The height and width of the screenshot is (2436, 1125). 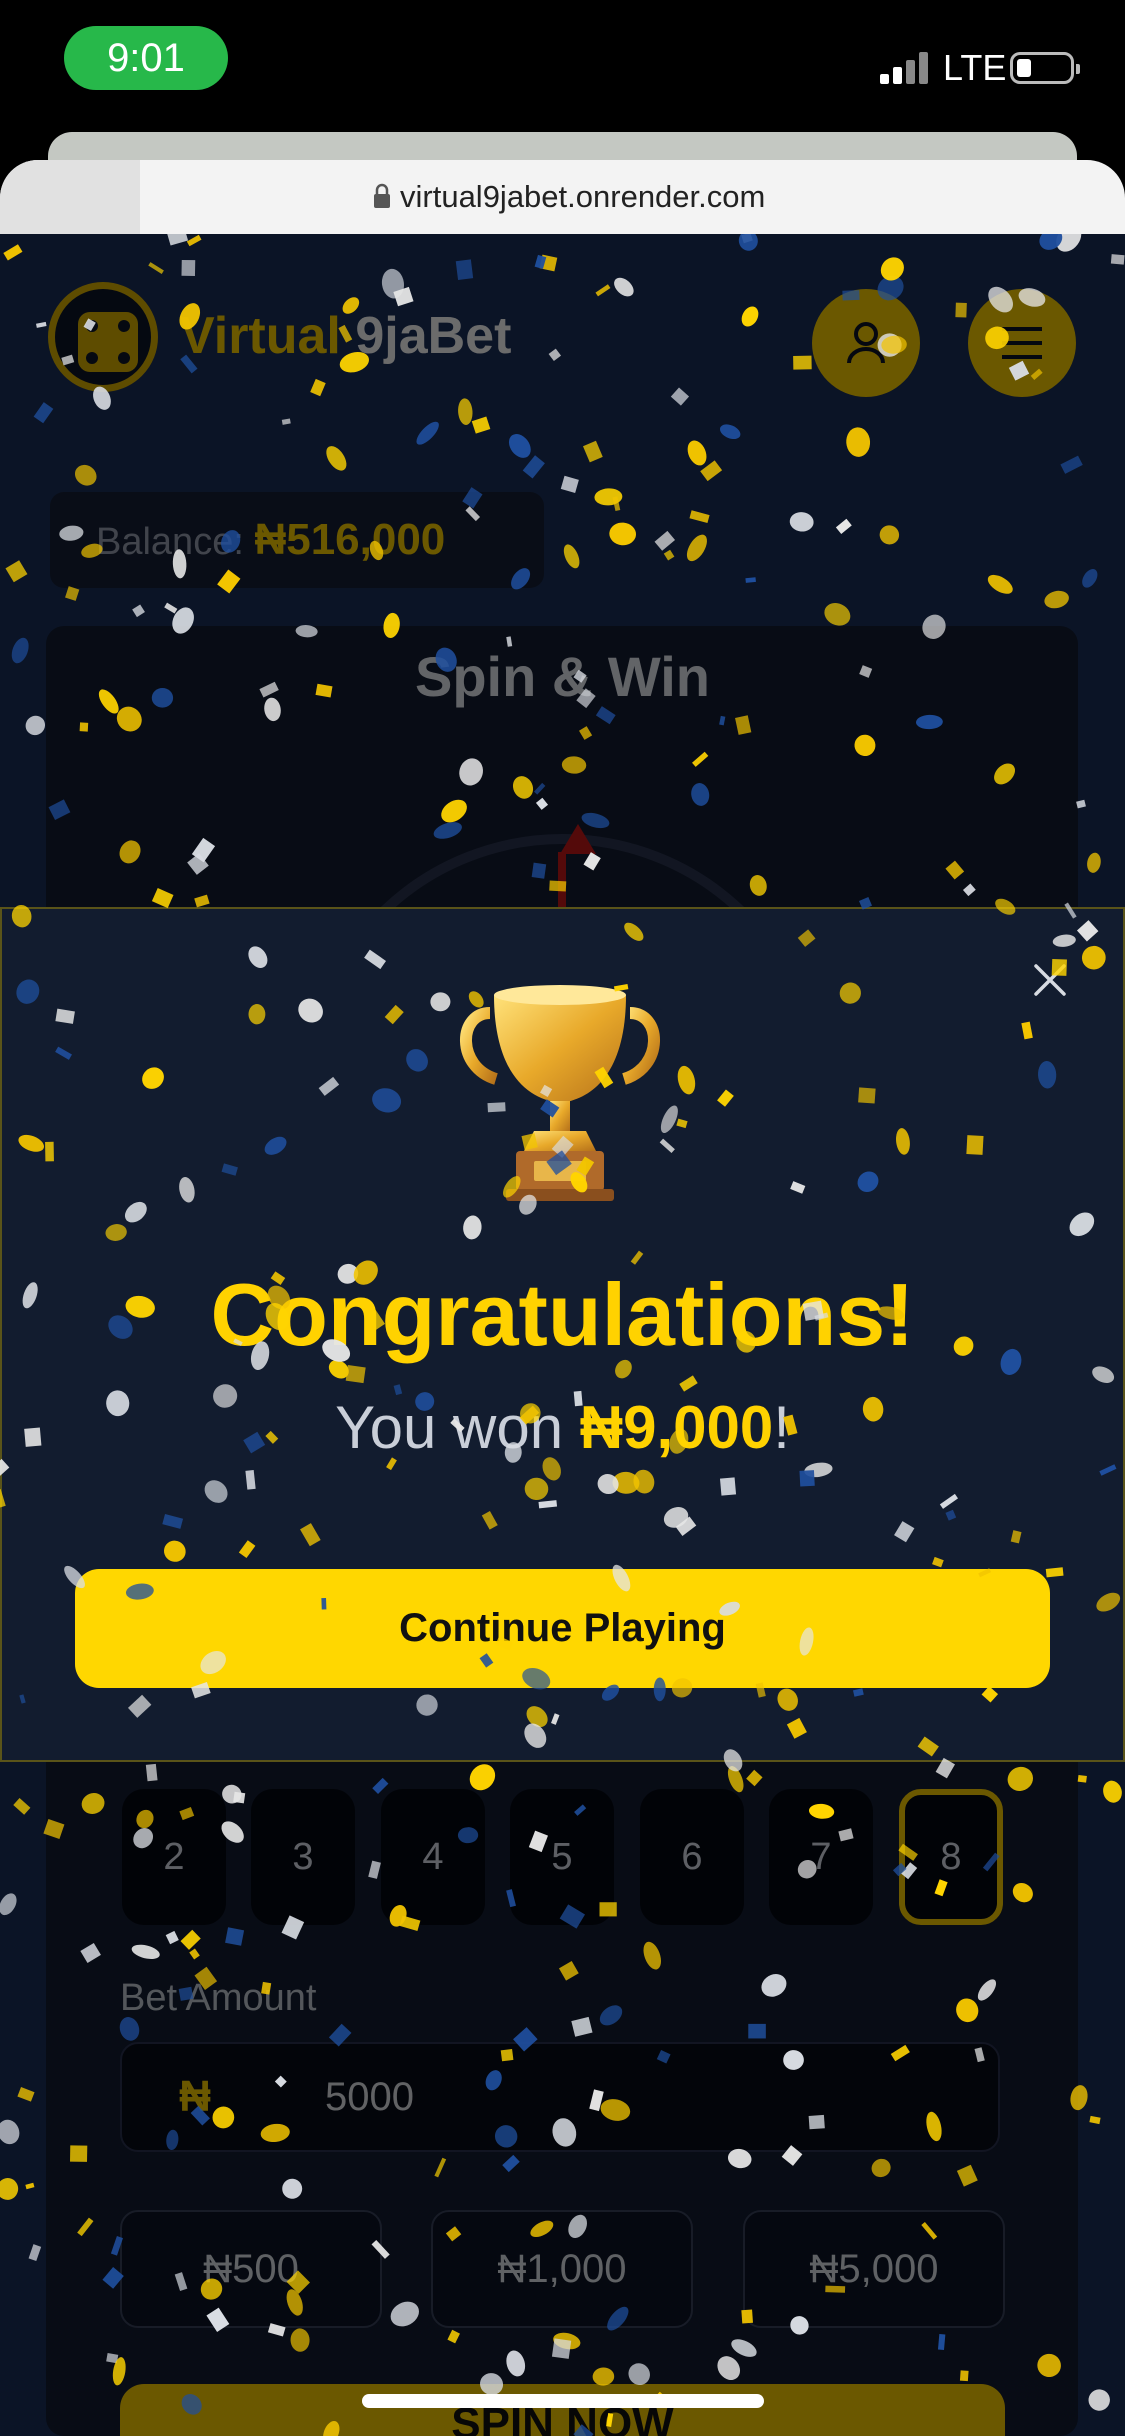 I want to click on site-header, so click(x=562, y=344).